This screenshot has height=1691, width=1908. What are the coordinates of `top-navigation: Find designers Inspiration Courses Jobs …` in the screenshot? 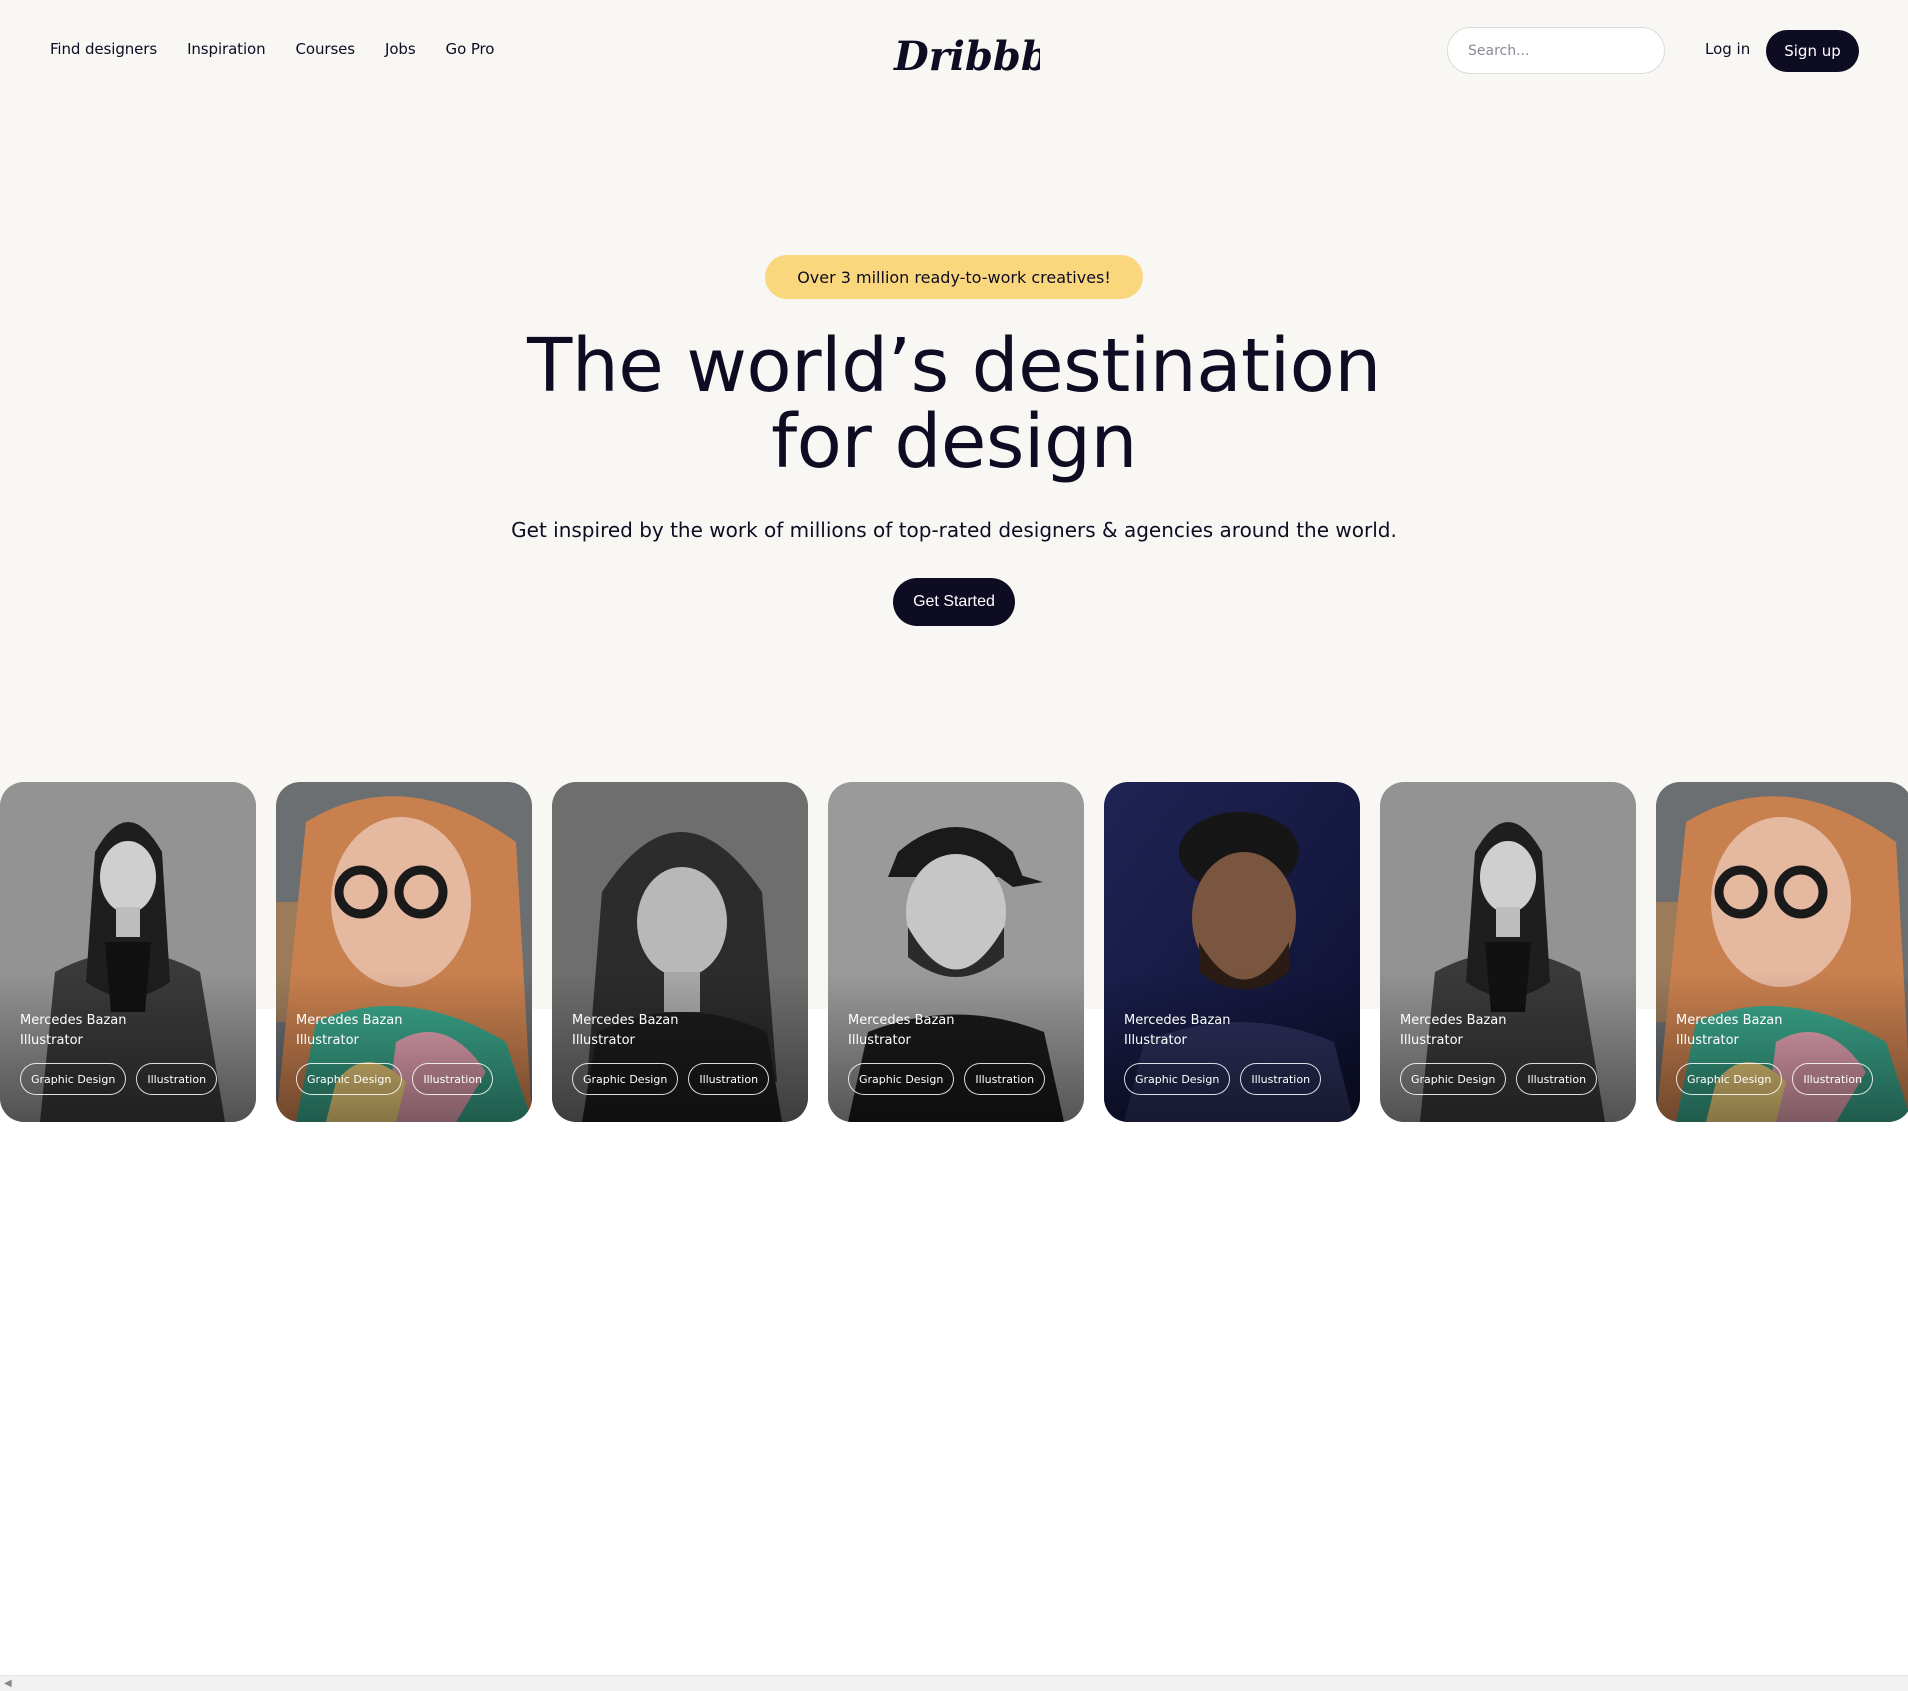 It's located at (954, 51).